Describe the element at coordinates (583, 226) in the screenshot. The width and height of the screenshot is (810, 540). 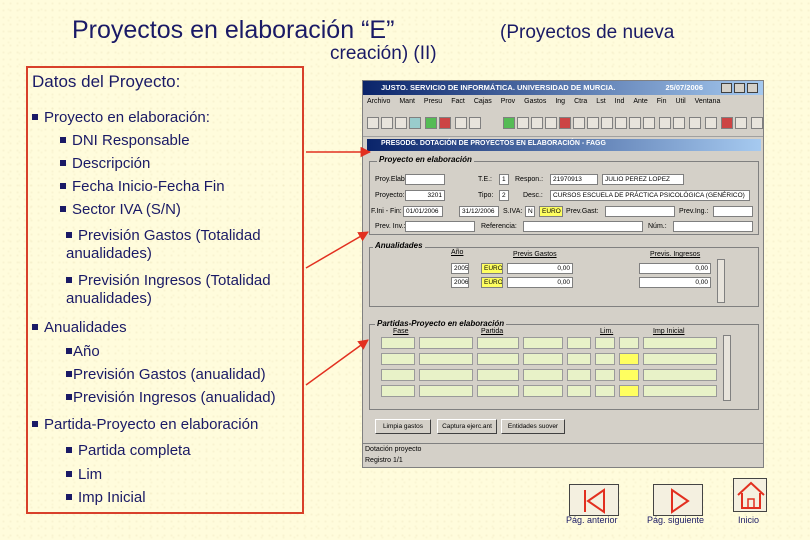
I see `referencia-field` at that location.